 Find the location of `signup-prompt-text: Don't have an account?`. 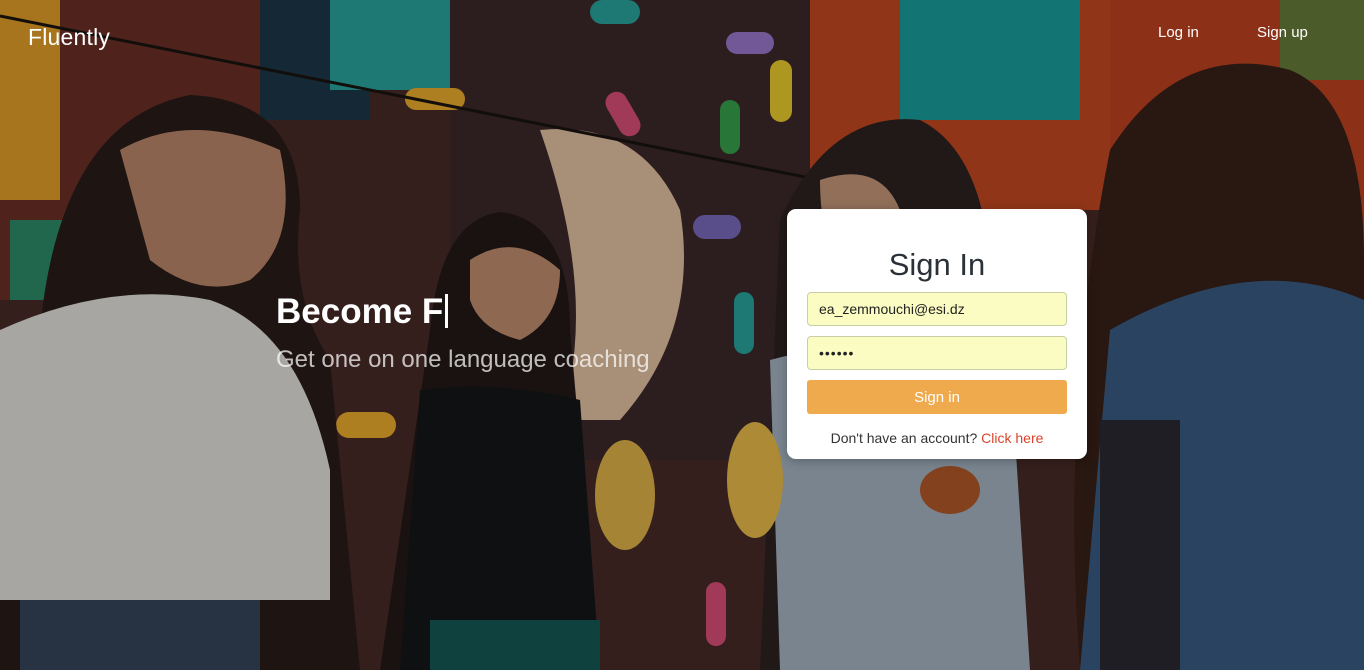

signup-prompt-text: Don't have an account? is located at coordinates (904, 438).